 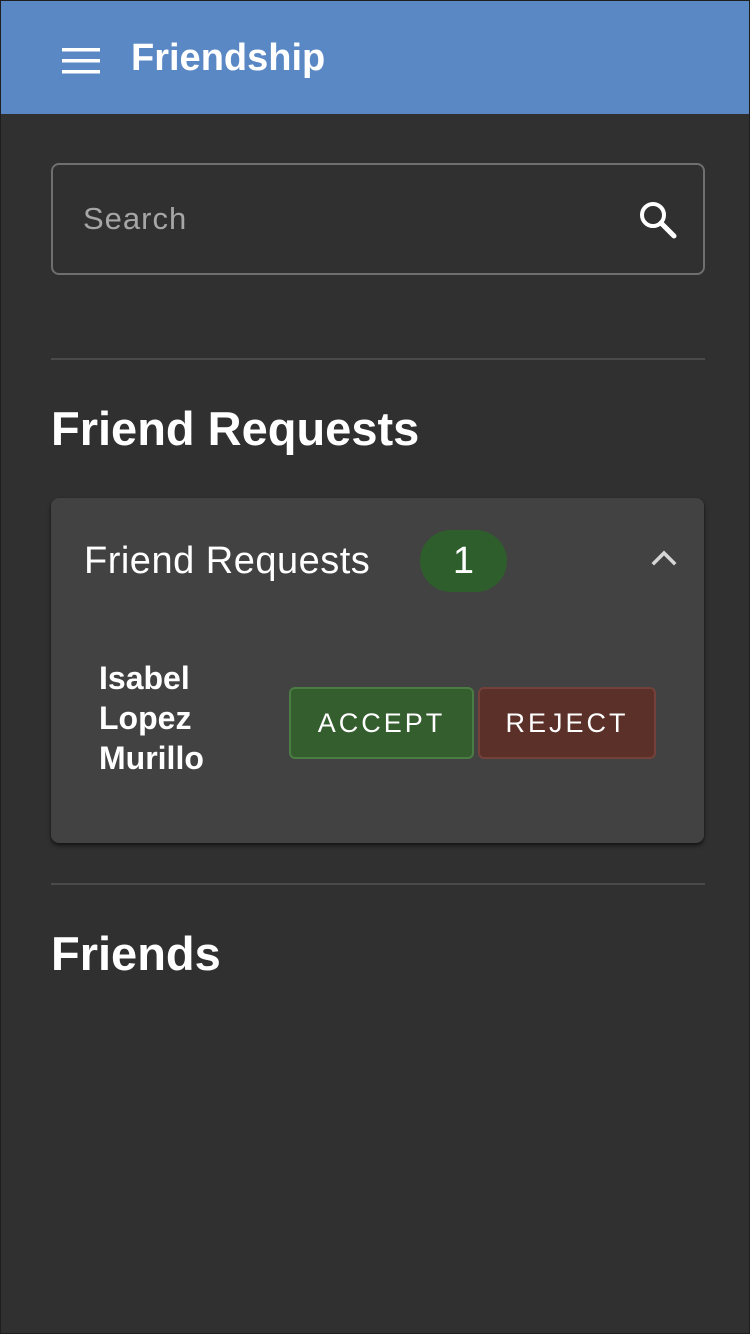 I want to click on accept-button: ACCEPT, so click(x=381, y=723).